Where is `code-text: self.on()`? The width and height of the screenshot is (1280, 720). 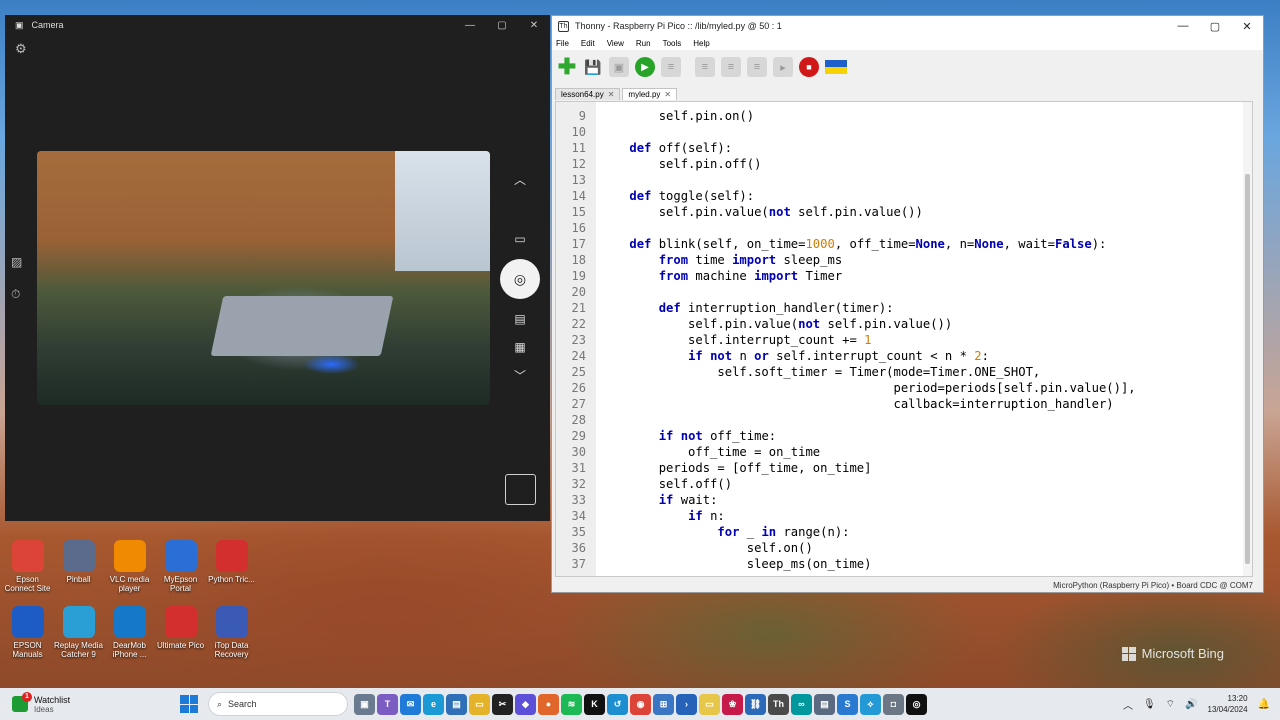
code-text: self.on() is located at coordinates (706, 548).